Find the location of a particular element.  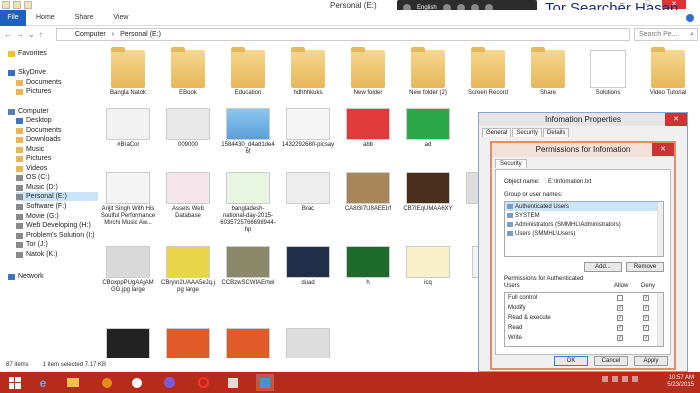

forward-icon: → is located at coordinates (20, 34).